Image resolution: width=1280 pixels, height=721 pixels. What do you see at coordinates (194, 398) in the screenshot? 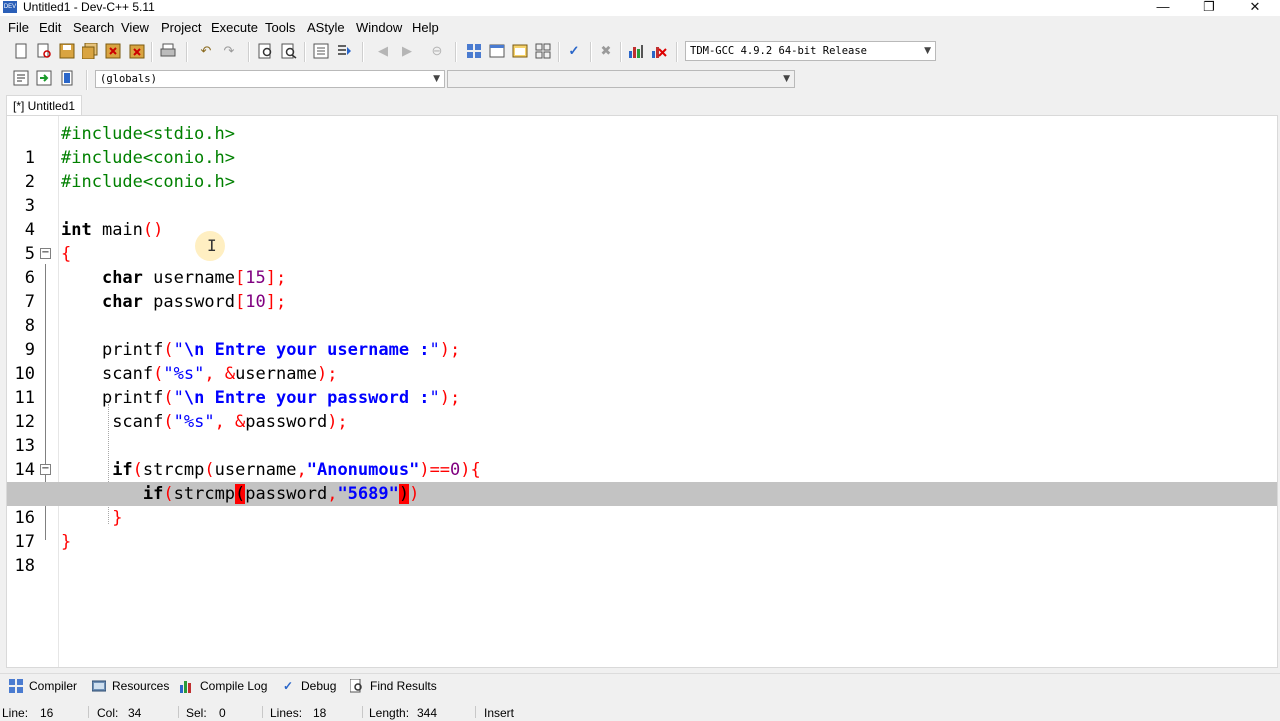
I see `code-string: \n` at bounding box center [194, 398].